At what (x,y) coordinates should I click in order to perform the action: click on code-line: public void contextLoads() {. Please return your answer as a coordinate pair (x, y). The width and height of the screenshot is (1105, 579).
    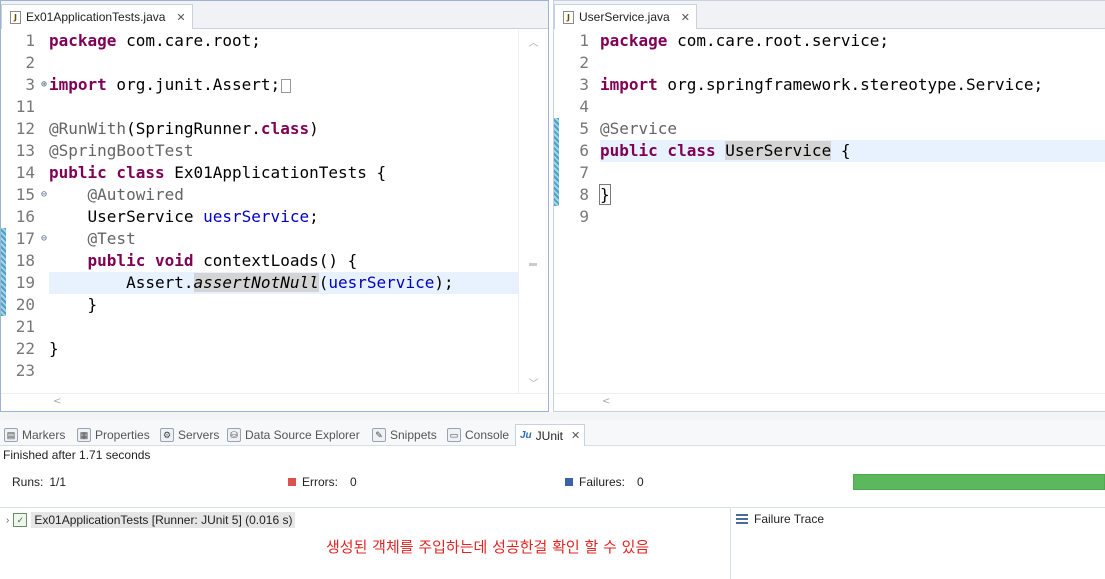
    Looking at the image, I should click on (283, 261).